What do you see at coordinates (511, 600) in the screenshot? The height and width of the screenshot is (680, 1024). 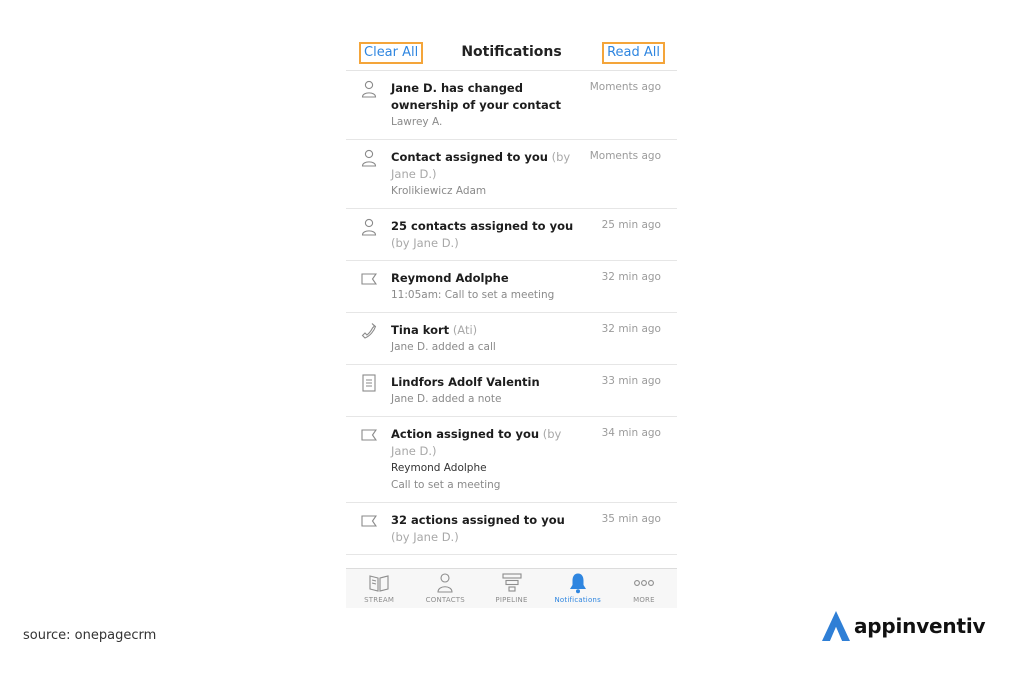 I see `tab-label: PIPELINE` at bounding box center [511, 600].